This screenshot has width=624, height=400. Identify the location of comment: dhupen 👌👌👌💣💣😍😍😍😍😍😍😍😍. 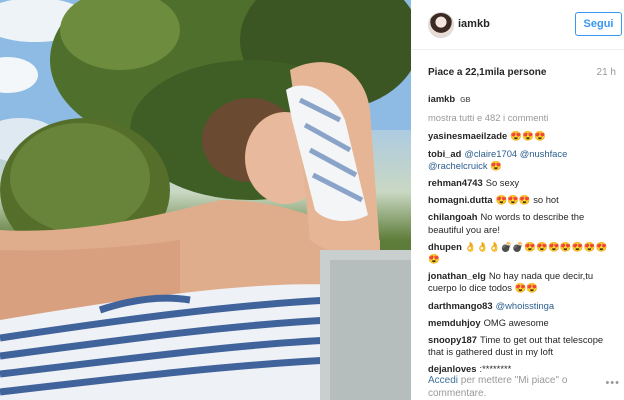
(523, 253).